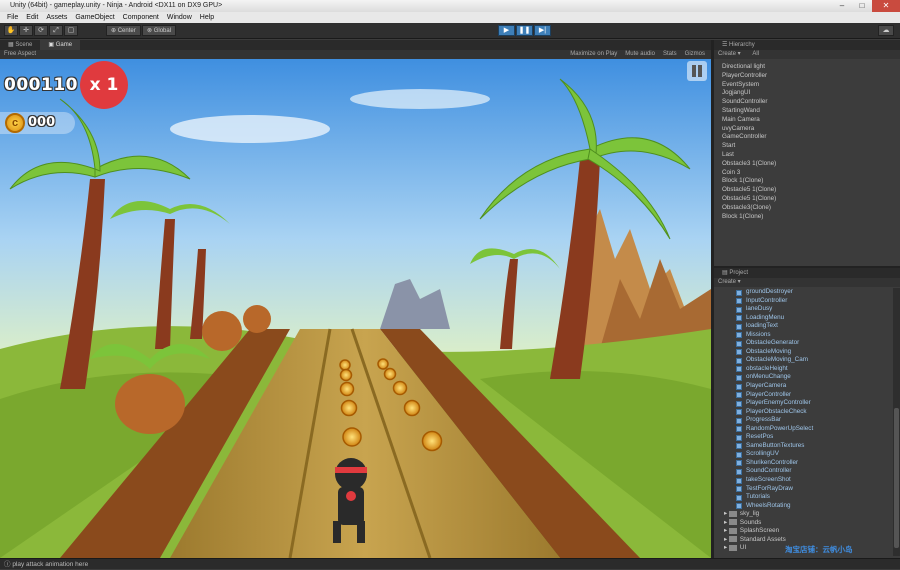 This screenshot has height=570, width=900. Describe the element at coordinates (803, 369) in the screenshot. I see `project-script-item: obstacleHeight` at that location.